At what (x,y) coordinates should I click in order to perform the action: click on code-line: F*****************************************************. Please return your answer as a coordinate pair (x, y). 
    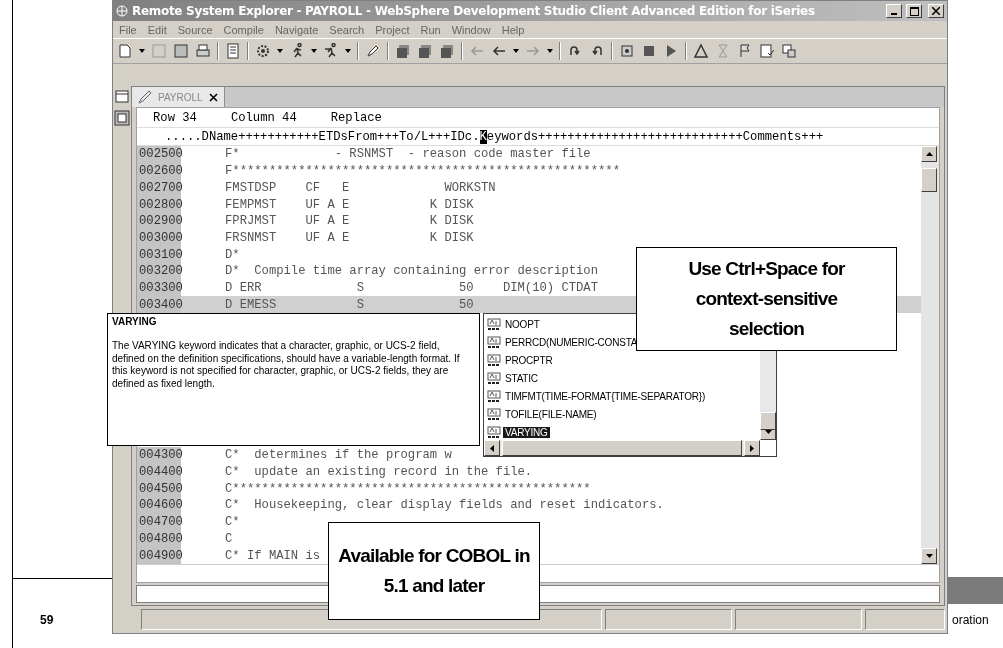
    Looking at the image, I should click on (422, 171).